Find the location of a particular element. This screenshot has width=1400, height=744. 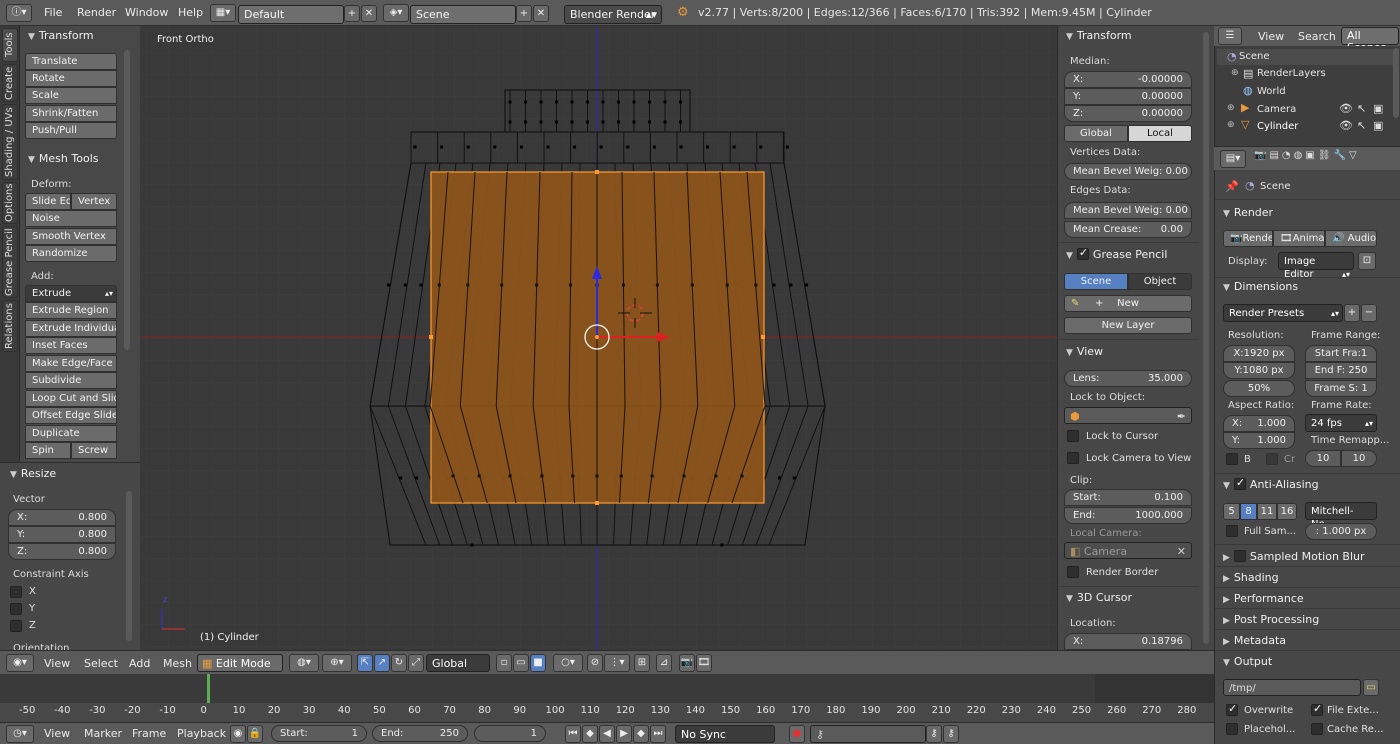

vector-z-field: Z: 0.800 is located at coordinates (62, 551).